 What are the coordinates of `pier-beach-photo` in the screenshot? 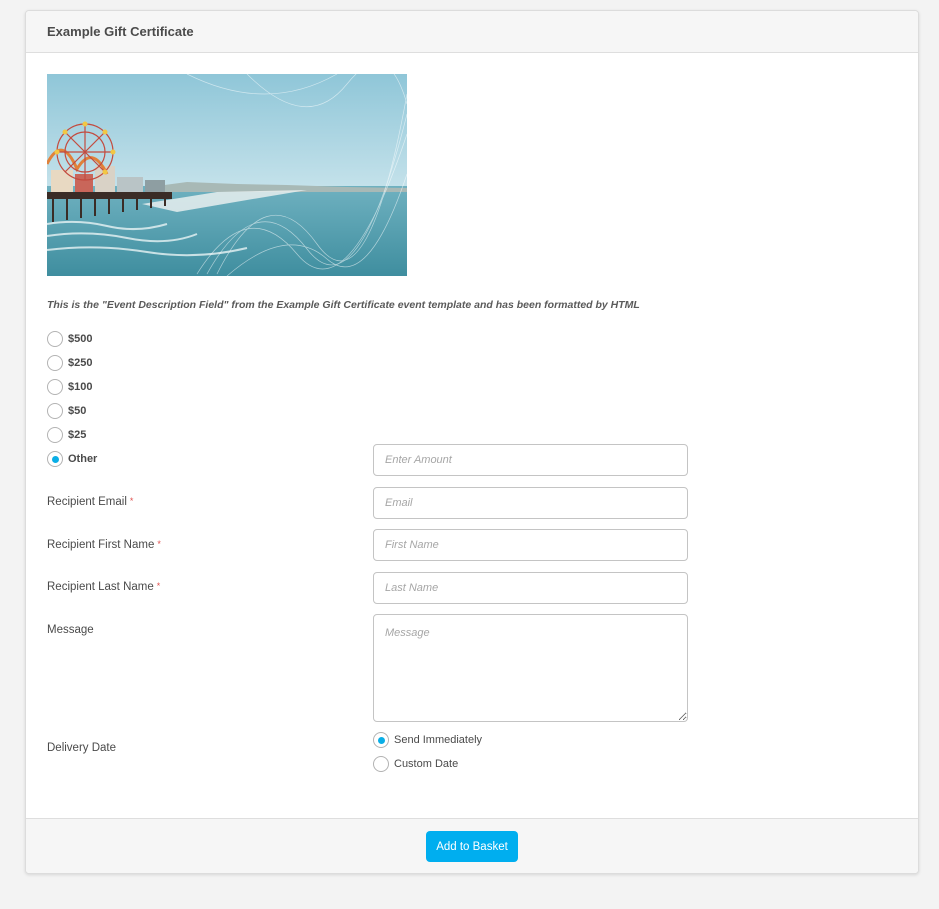 It's located at (227, 175).